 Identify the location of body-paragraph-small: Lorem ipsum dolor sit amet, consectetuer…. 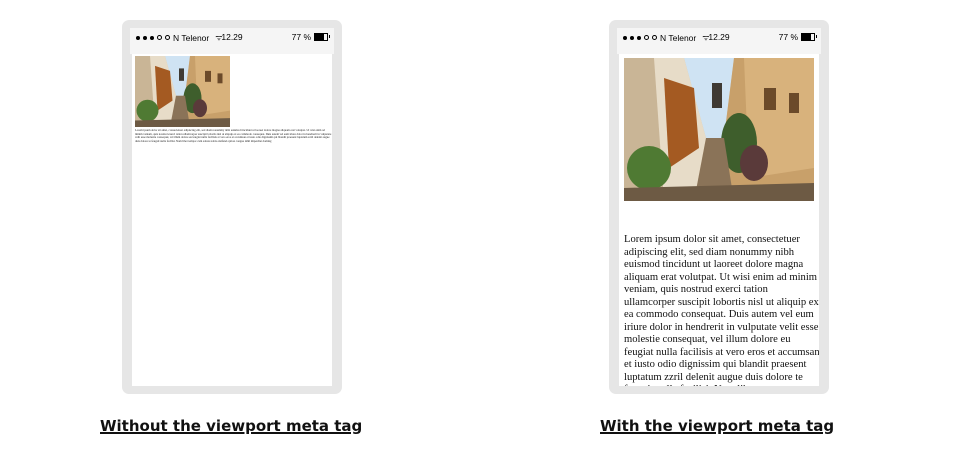
(233, 136).